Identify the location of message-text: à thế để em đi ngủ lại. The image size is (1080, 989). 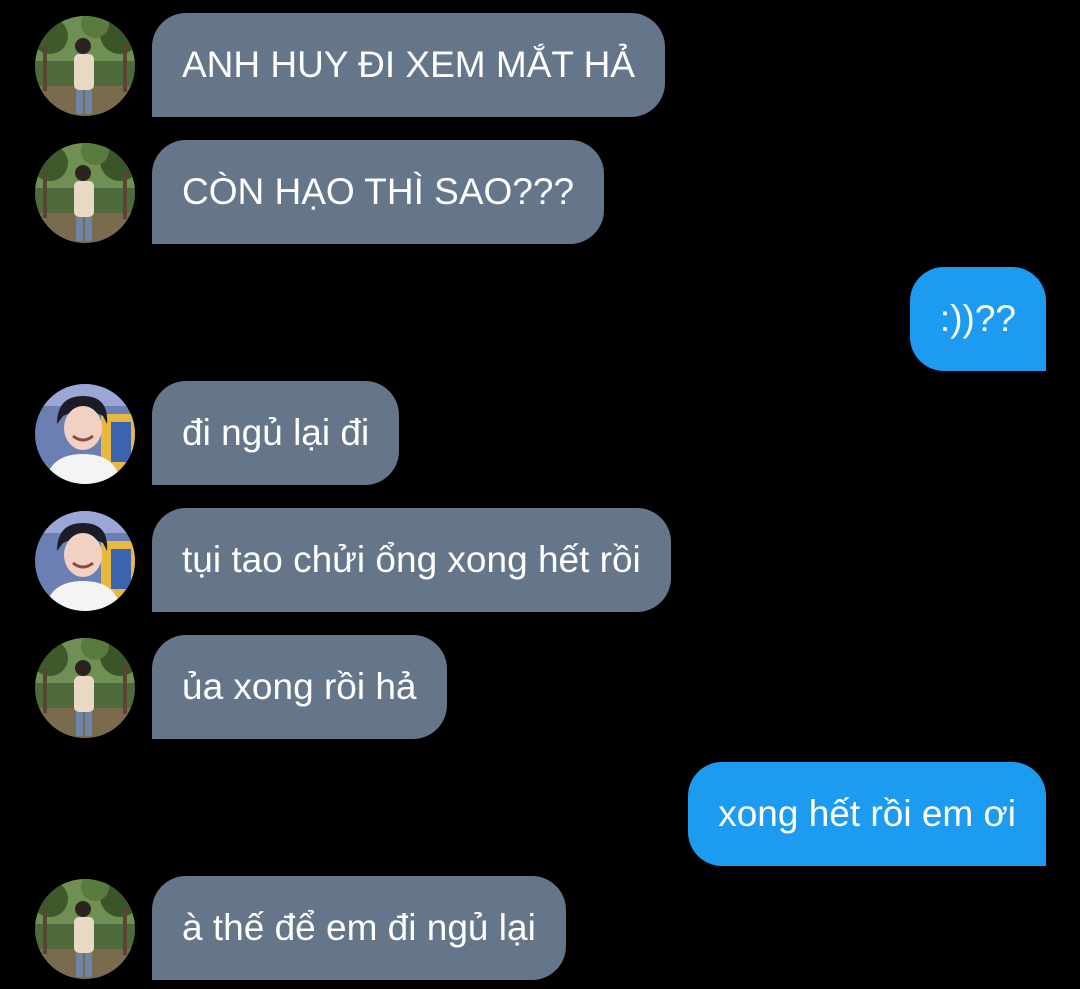
(359, 927).